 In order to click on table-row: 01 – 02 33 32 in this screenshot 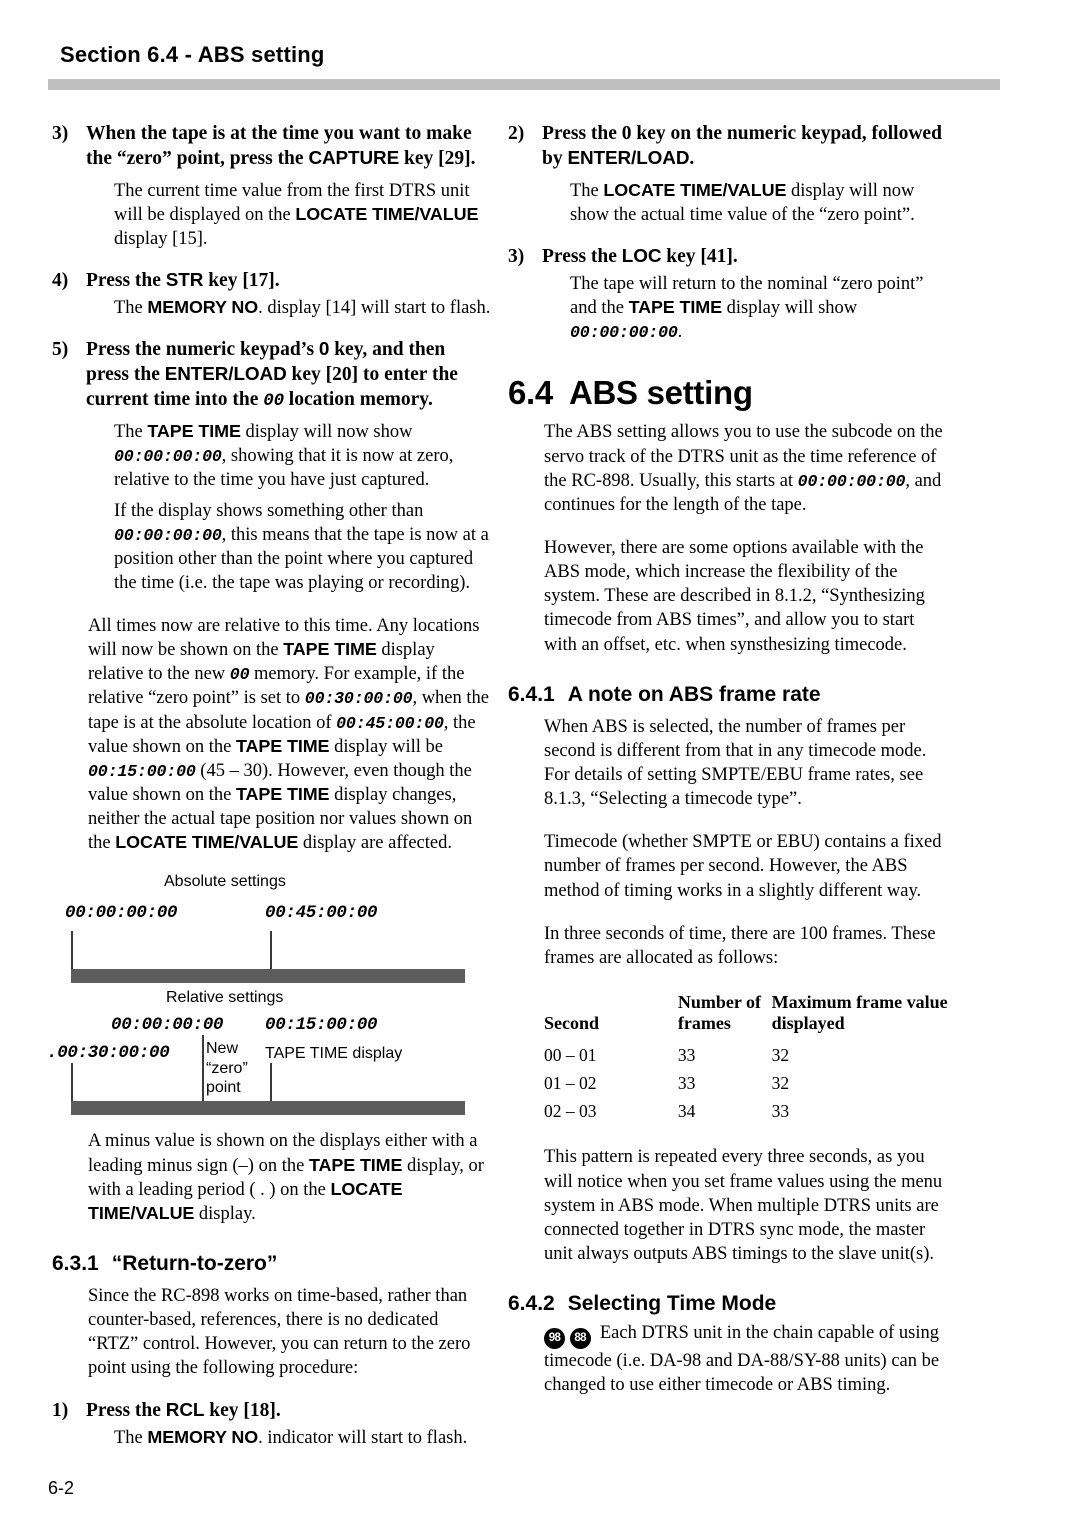, I will do `click(746, 1084)`.